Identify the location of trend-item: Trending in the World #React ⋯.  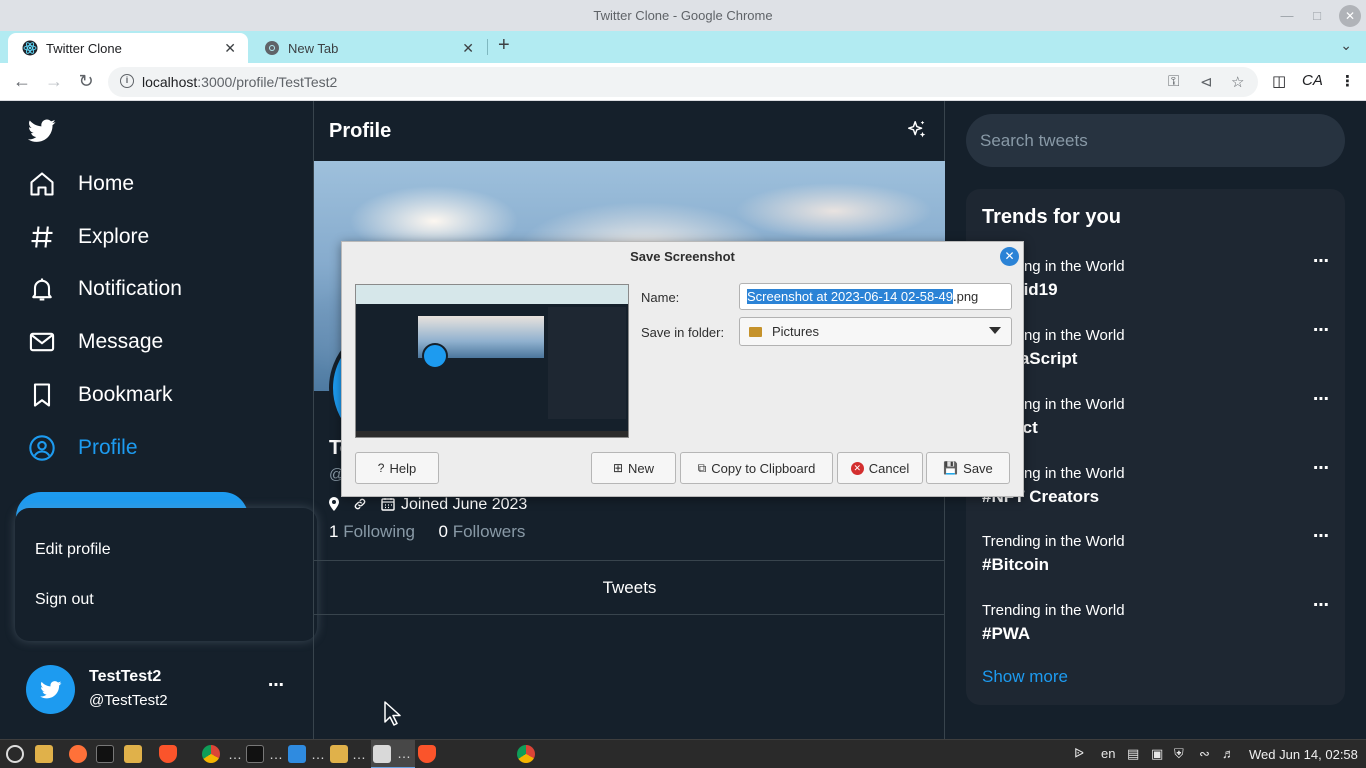
(1157, 418).